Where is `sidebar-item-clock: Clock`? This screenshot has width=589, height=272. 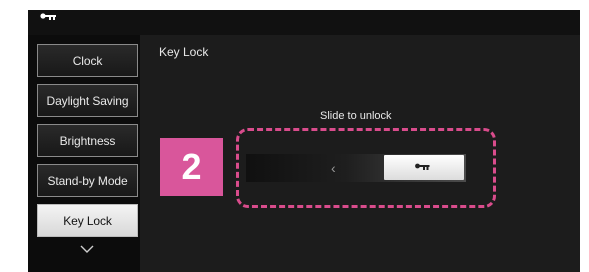
sidebar-item-clock: Clock is located at coordinates (87, 60).